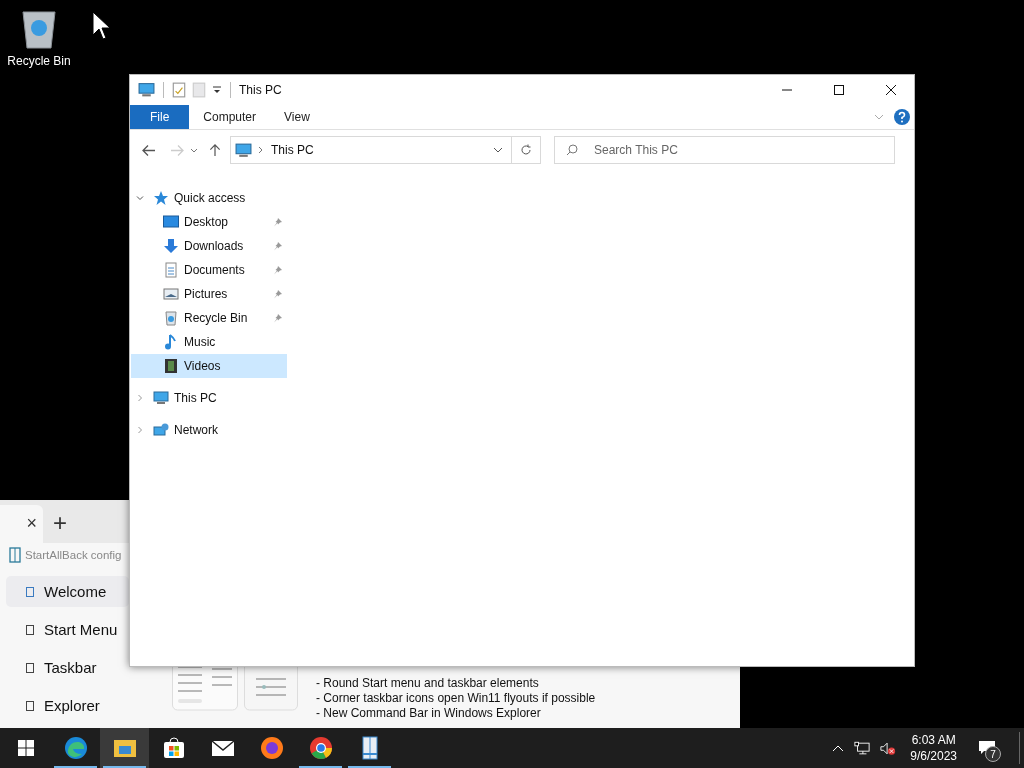 The image size is (1024, 768). Describe the element at coordinates (839, 90) in the screenshot. I see `maximize-icon` at that location.